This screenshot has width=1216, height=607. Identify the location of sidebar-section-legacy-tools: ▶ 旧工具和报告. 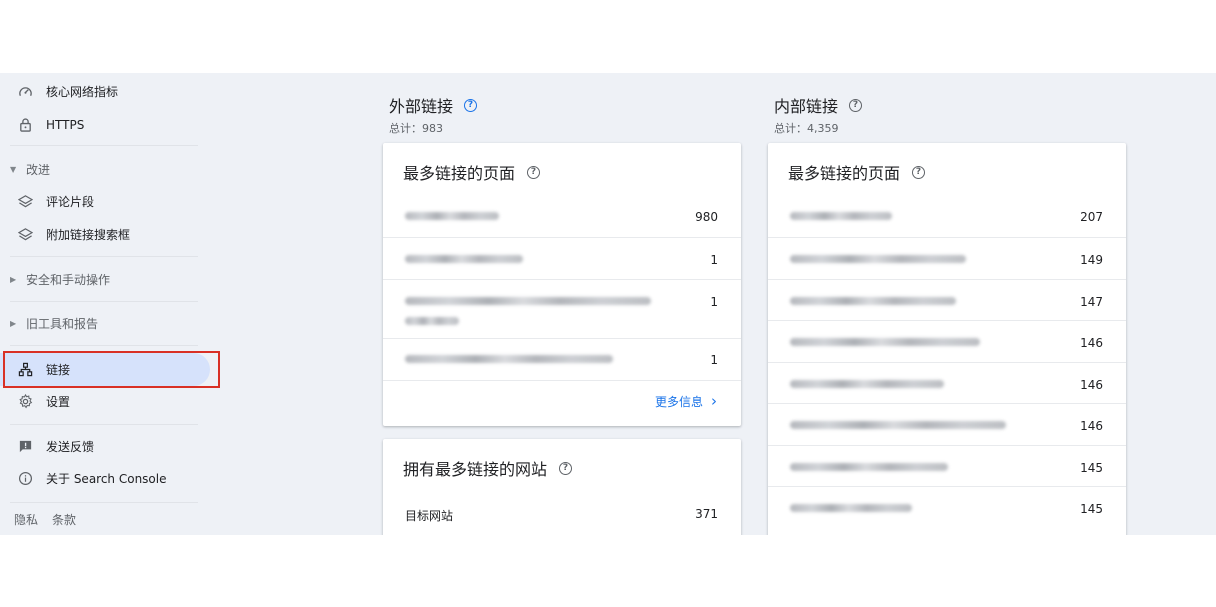
(54, 323).